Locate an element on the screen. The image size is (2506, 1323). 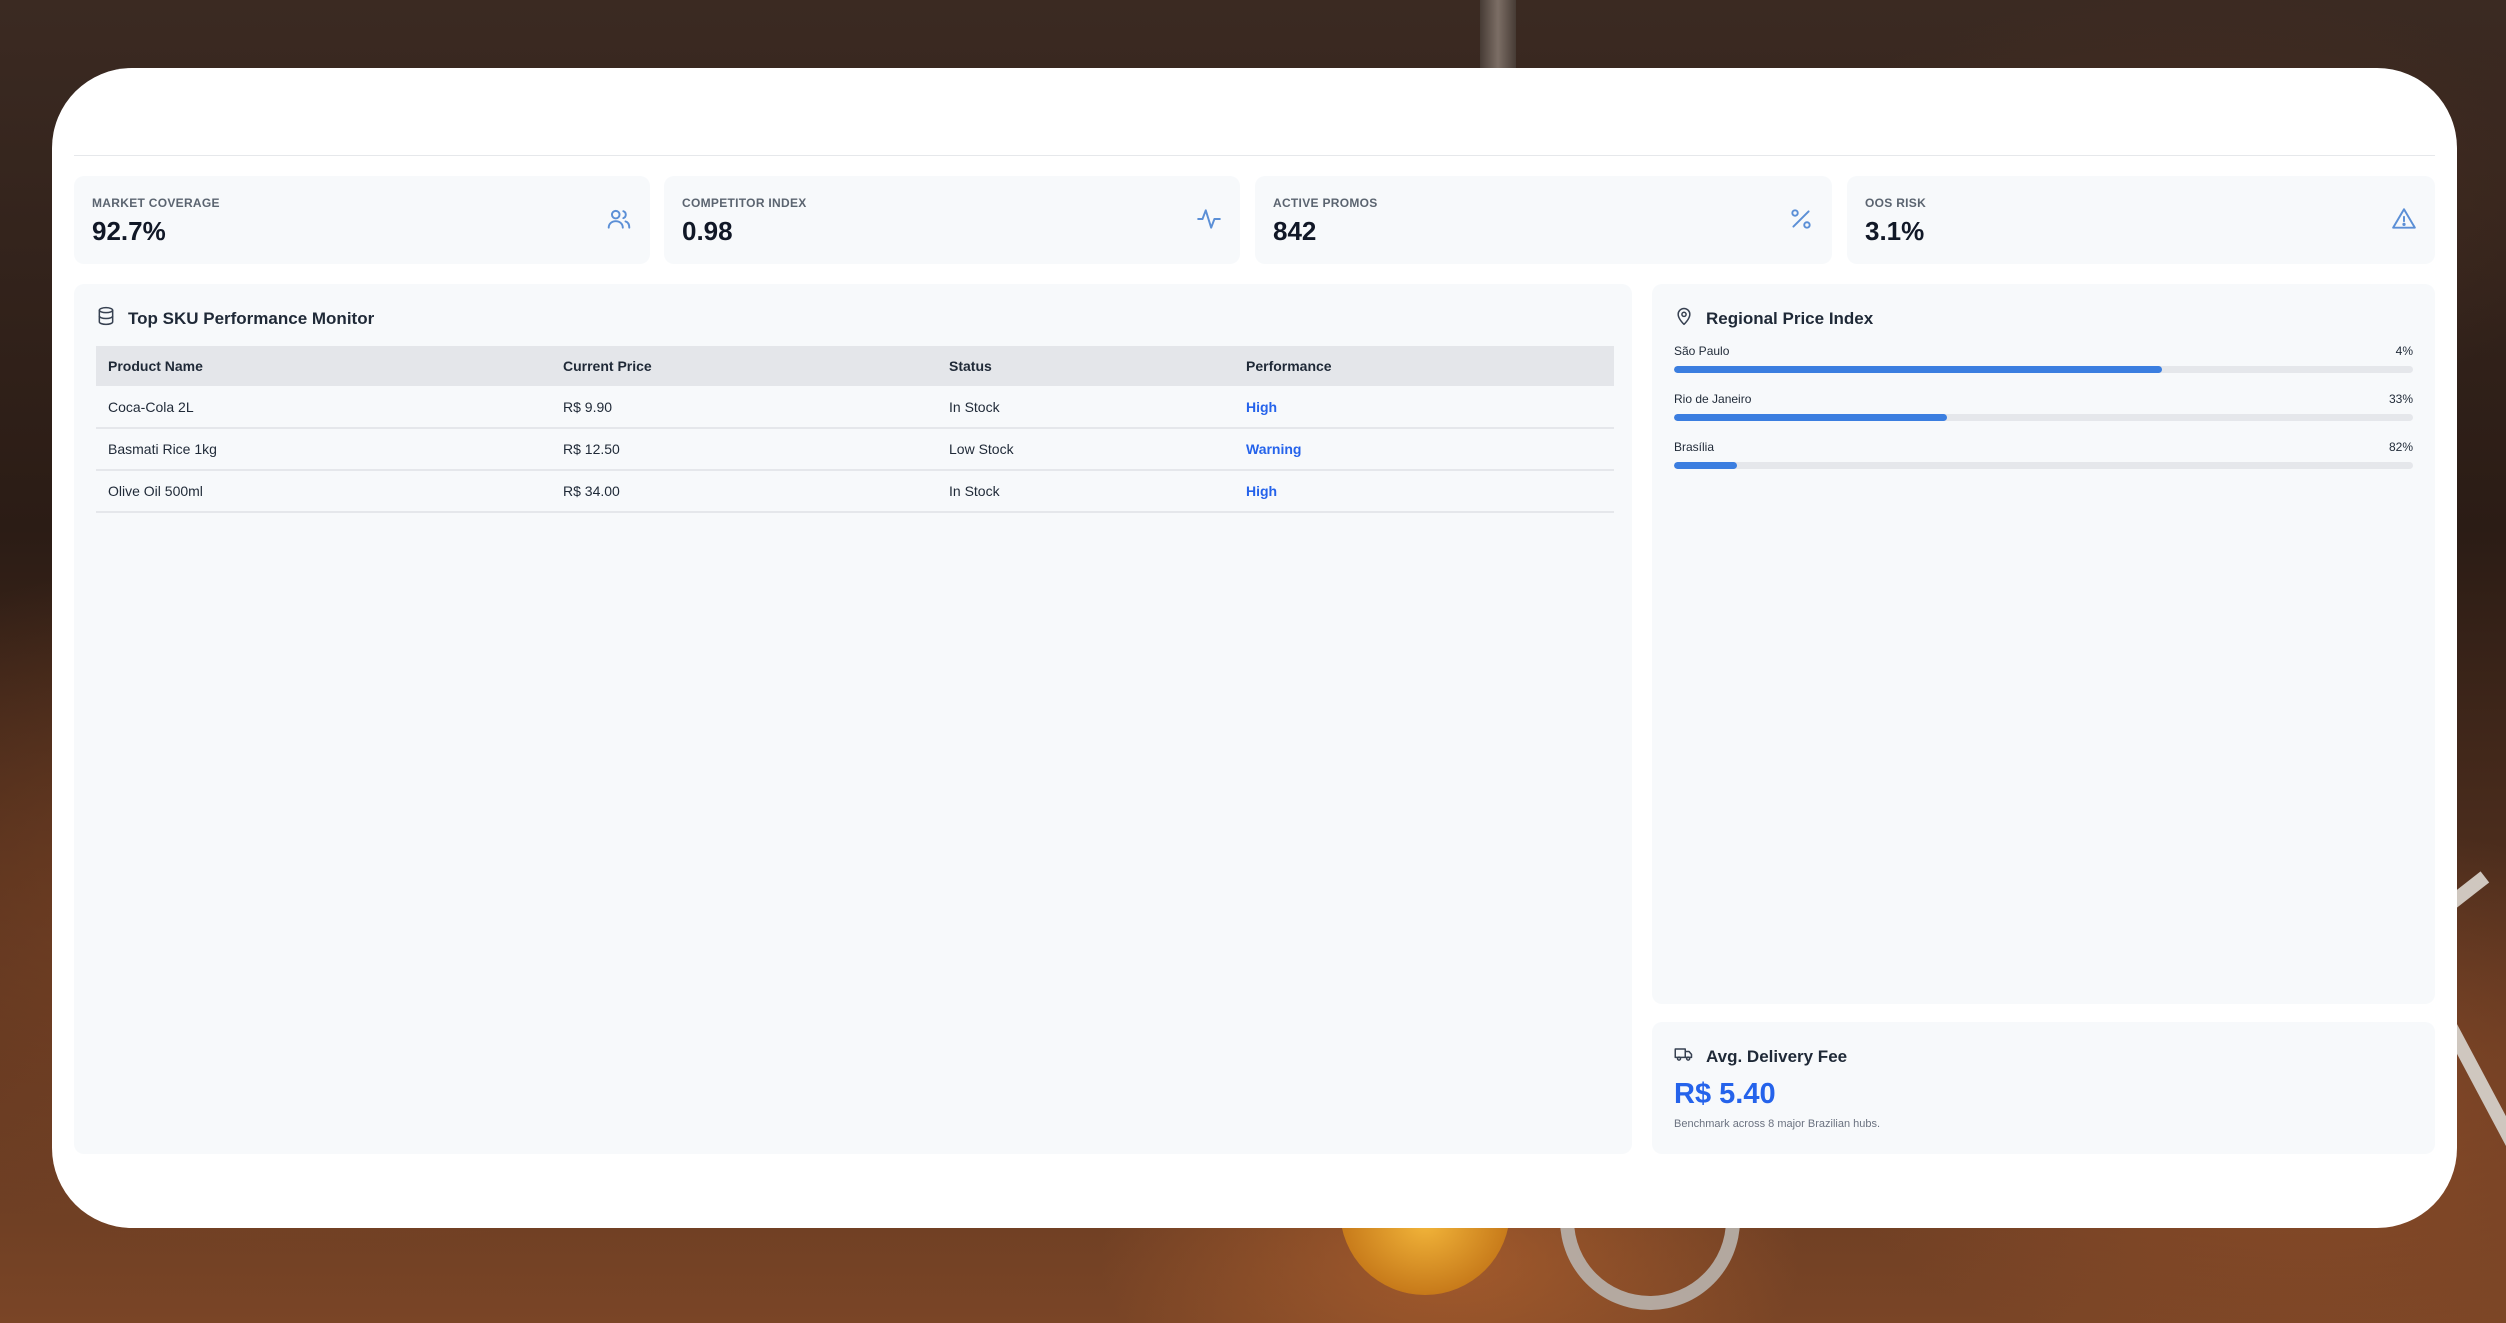
product-name: Coca-Cola 2L is located at coordinates (323, 407).